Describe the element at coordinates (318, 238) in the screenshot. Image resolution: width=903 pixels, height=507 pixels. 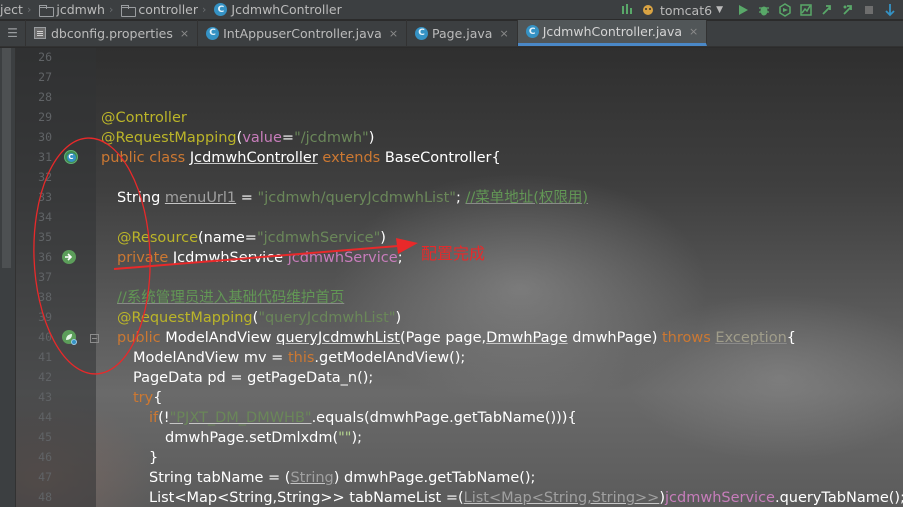
I see `string-literal: "jcdmwhService"` at that location.